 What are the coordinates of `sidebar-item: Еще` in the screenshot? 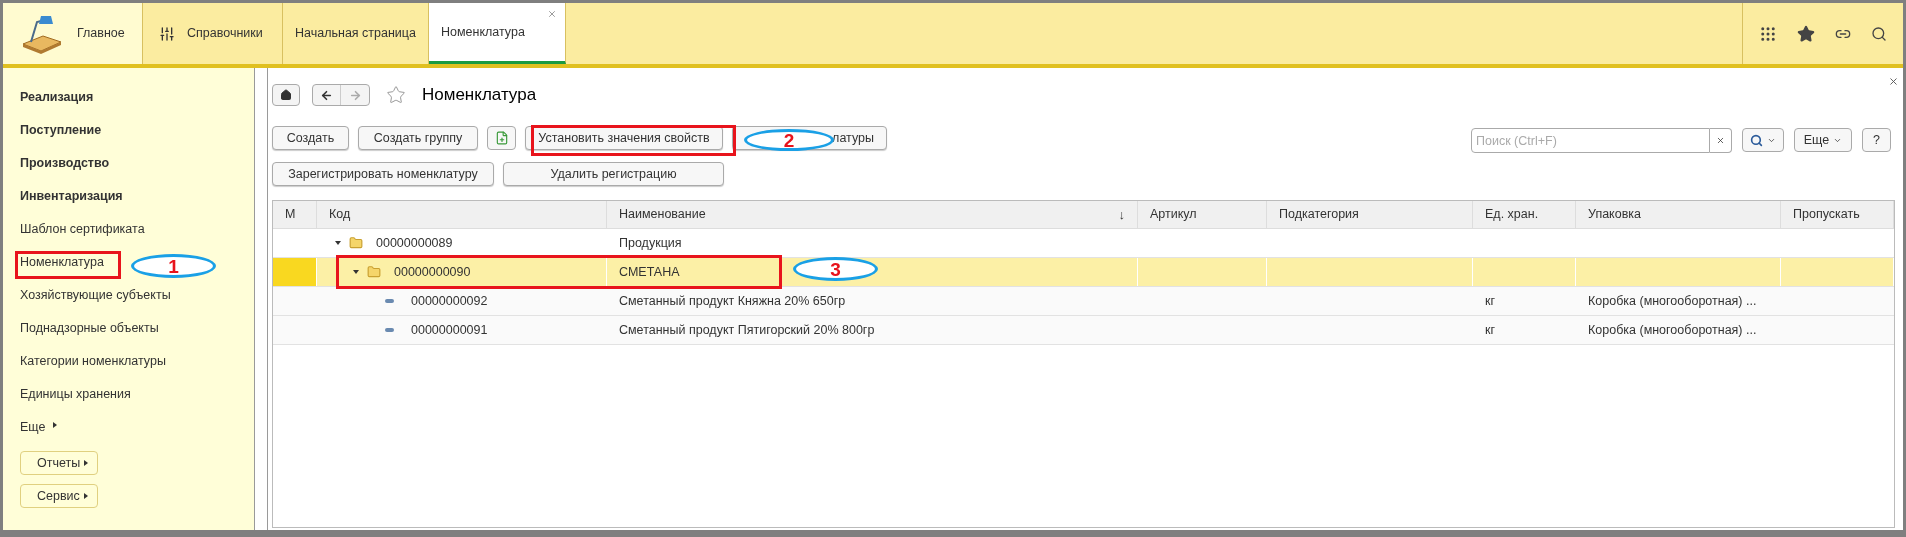 It's located at (39, 434).